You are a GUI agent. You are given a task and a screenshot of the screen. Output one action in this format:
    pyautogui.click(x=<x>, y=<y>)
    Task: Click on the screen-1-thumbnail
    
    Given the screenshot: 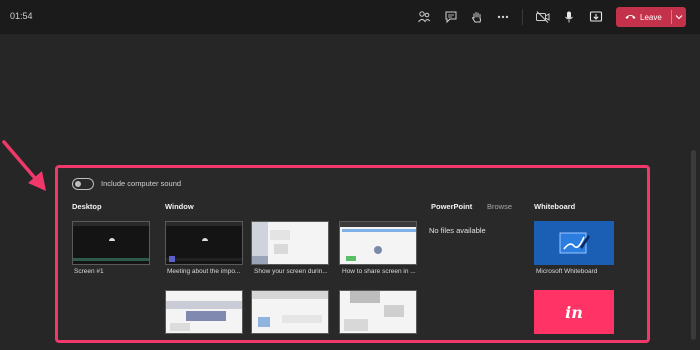 What is the action you would take?
    pyautogui.click(x=111, y=243)
    